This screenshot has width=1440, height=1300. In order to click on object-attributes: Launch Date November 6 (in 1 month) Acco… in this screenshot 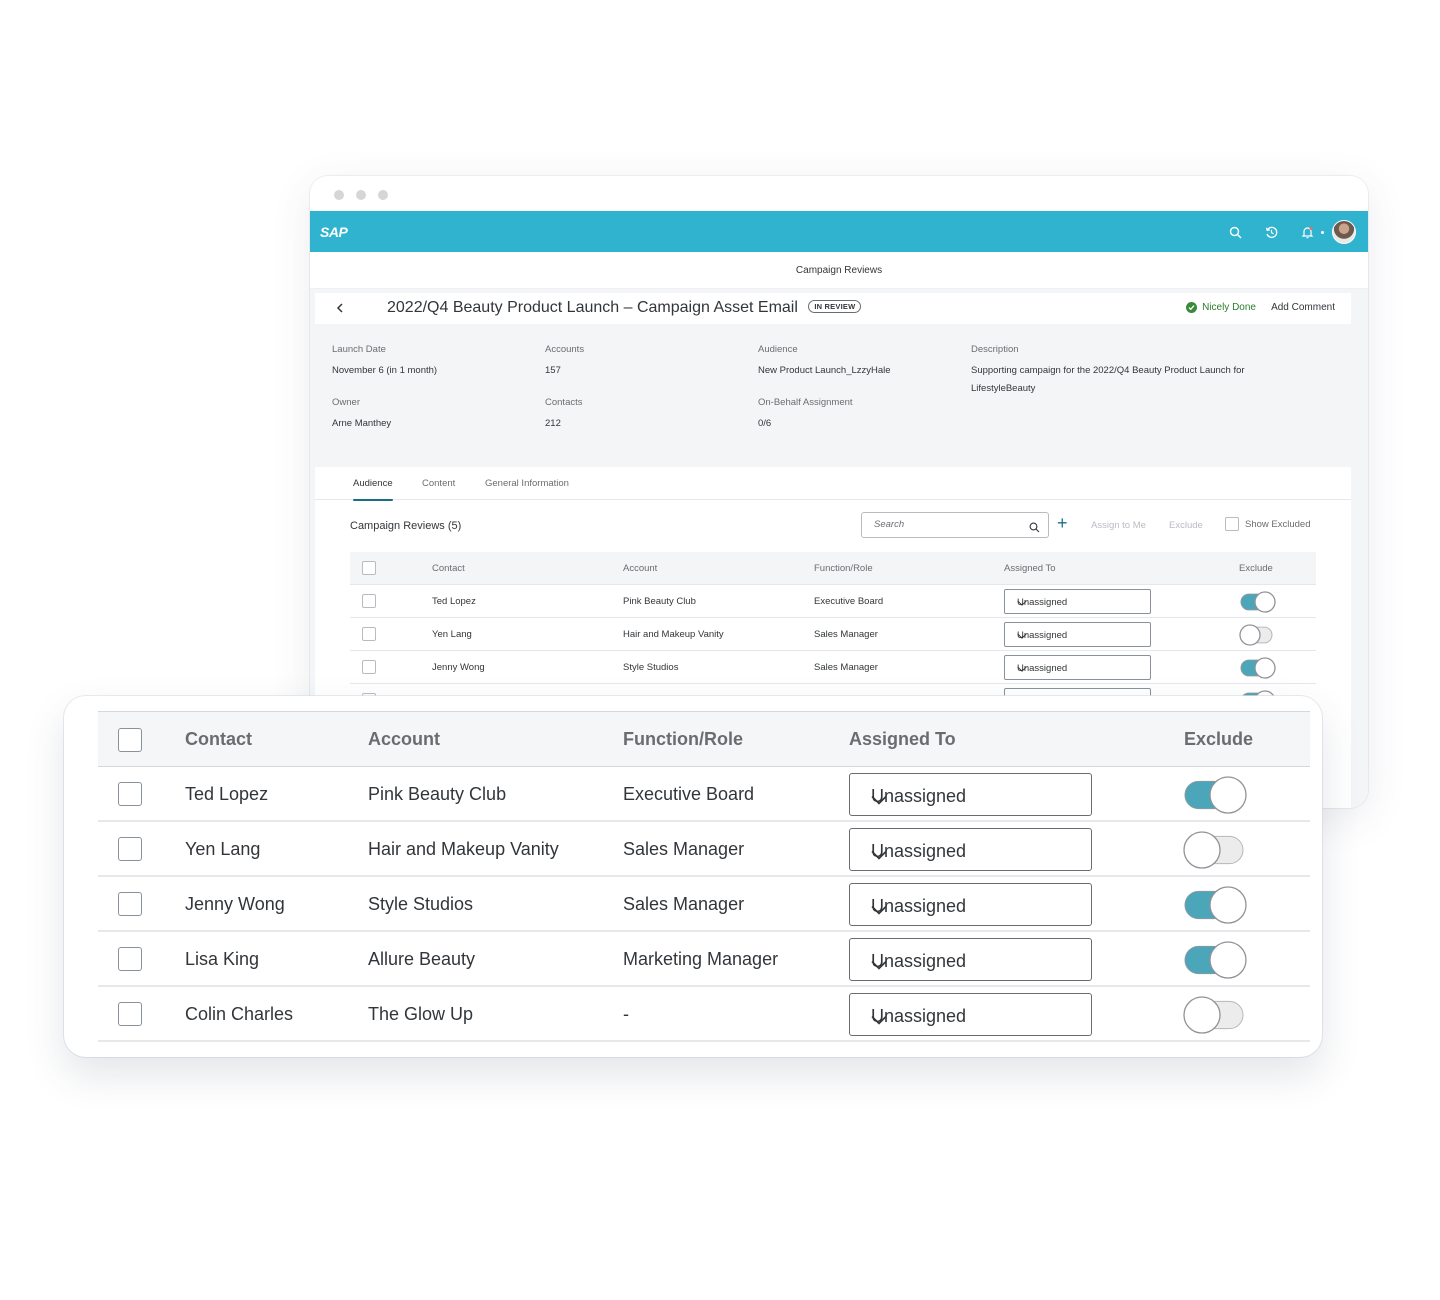, I will do `click(850, 394)`.